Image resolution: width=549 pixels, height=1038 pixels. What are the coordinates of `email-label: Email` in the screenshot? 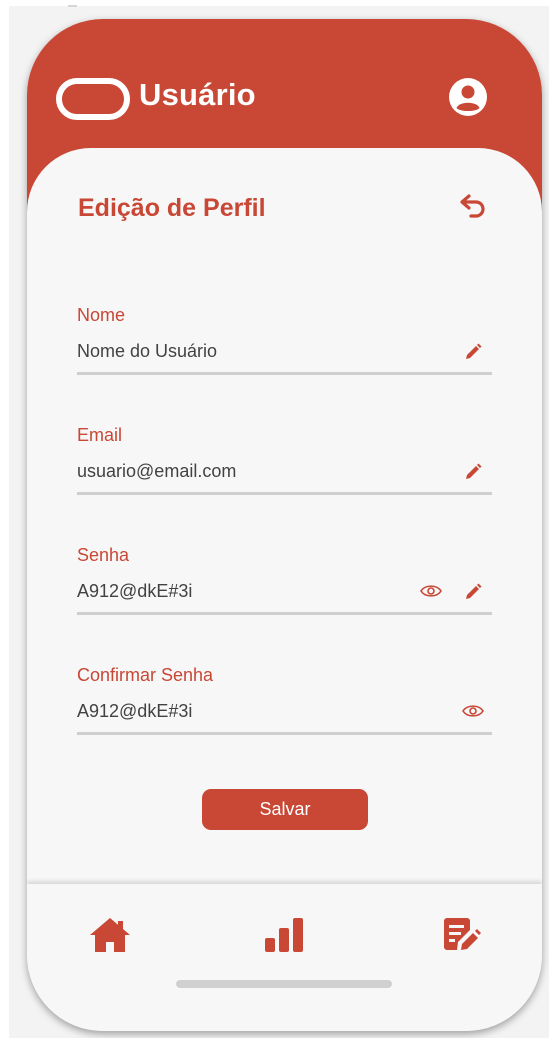 It's located at (100, 435).